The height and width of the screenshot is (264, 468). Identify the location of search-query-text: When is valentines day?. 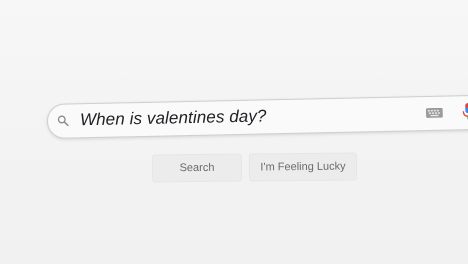
(173, 118).